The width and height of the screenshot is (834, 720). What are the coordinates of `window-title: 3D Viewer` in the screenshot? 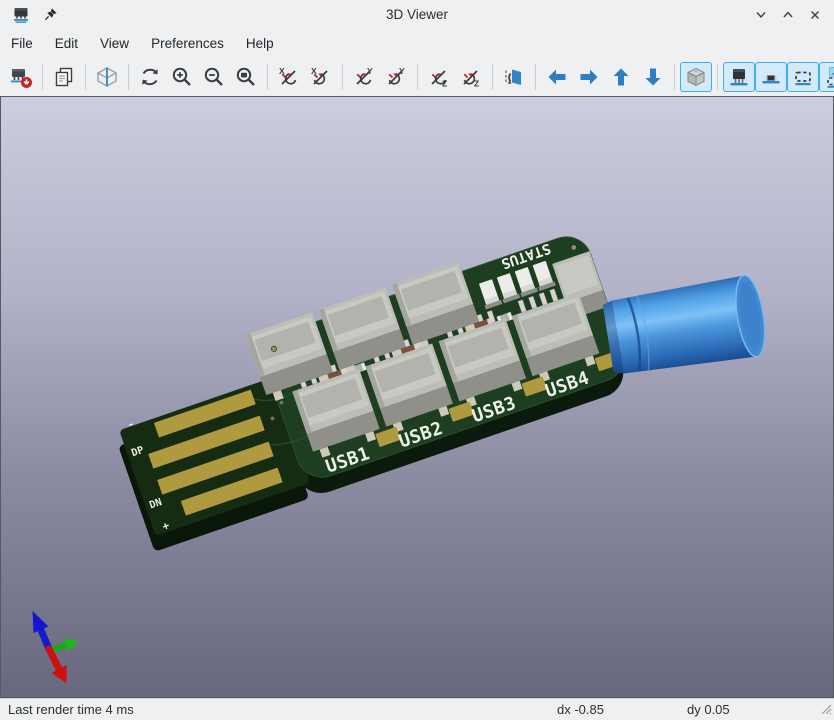 It's located at (417, 14).